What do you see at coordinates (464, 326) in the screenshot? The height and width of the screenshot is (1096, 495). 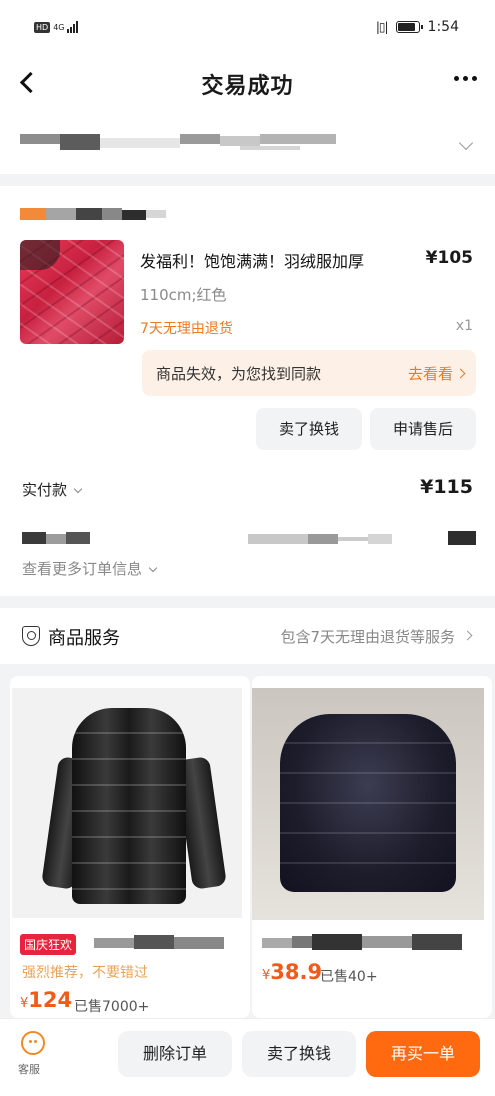 I see `product-quantity: x1` at bounding box center [464, 326].